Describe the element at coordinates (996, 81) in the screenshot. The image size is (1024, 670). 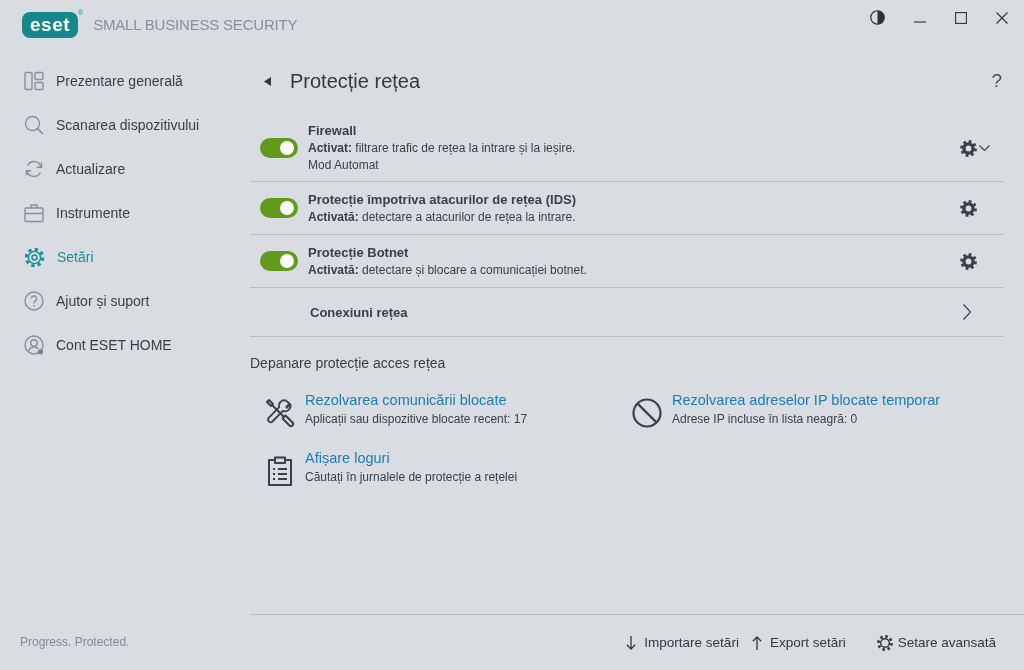
I see `help-button: ?` at that location.